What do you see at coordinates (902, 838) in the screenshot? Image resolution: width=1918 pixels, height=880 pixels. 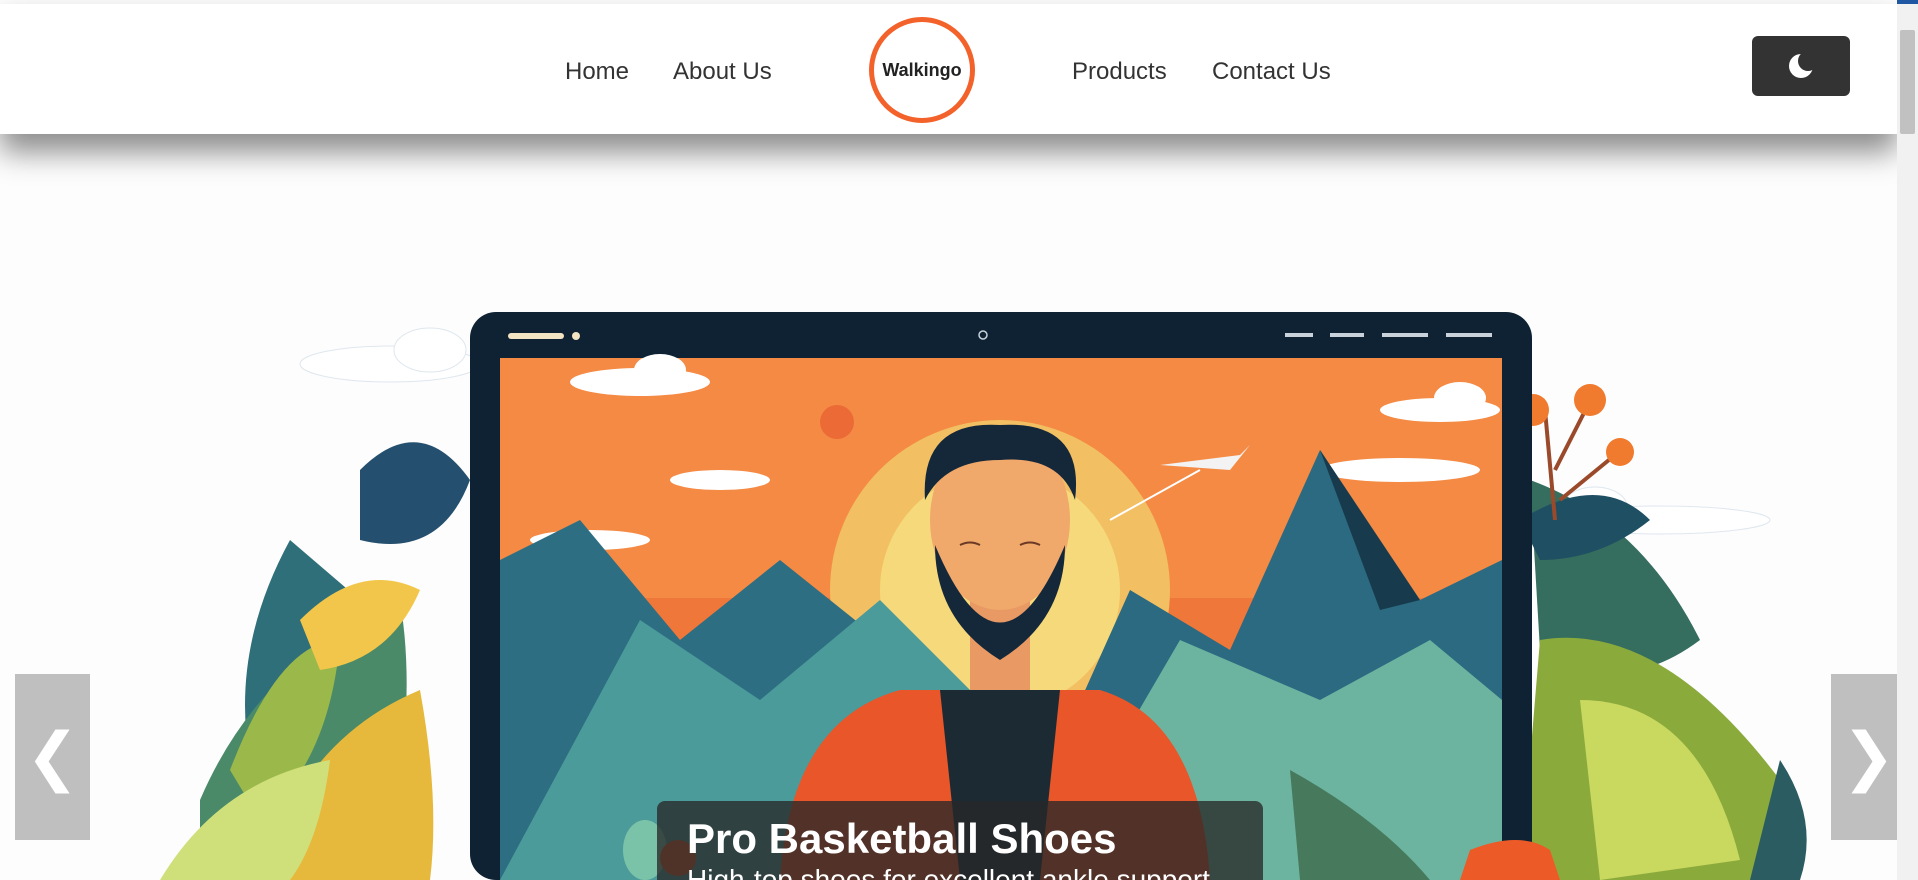 I see `slide-title: Pro Basketball Shoes` at bounding box center [902, 838].